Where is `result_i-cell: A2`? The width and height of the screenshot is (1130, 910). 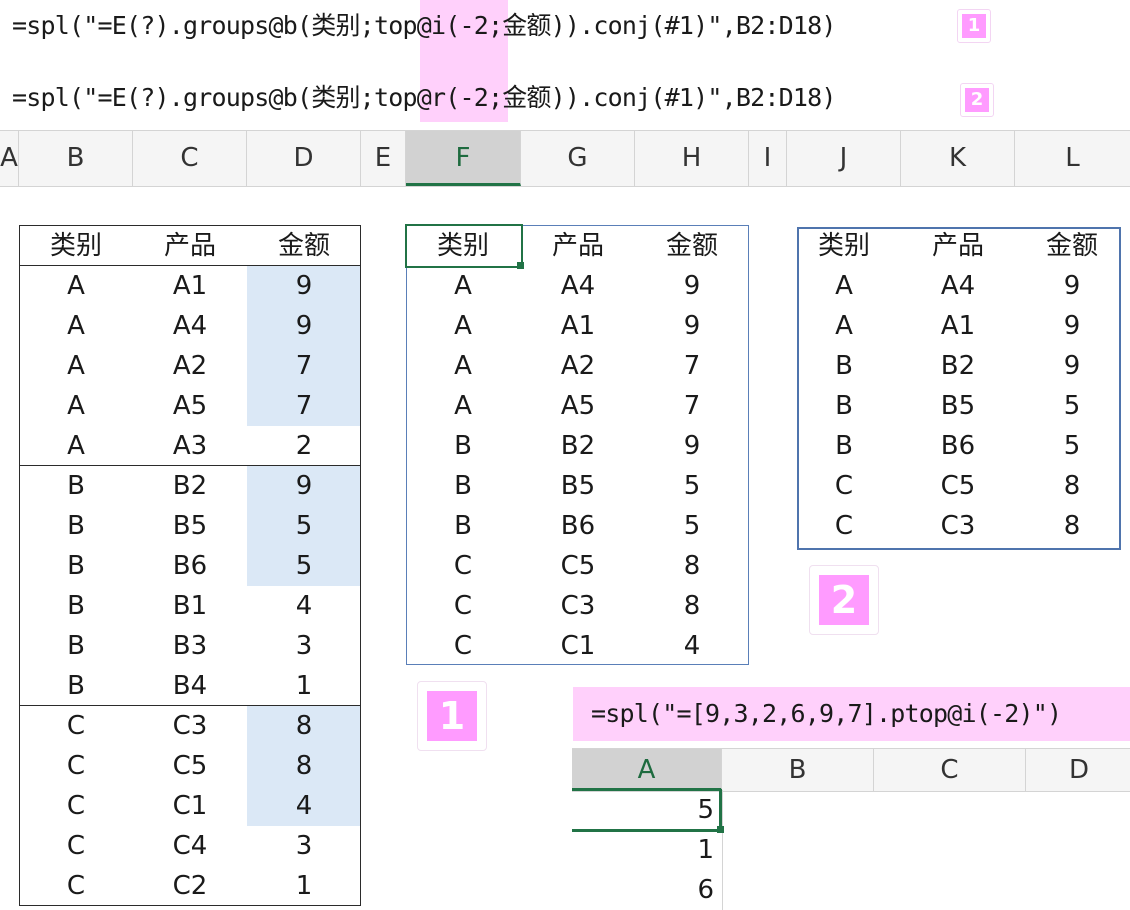
result_i-cell: A2 is located at coordinates (578, 366).